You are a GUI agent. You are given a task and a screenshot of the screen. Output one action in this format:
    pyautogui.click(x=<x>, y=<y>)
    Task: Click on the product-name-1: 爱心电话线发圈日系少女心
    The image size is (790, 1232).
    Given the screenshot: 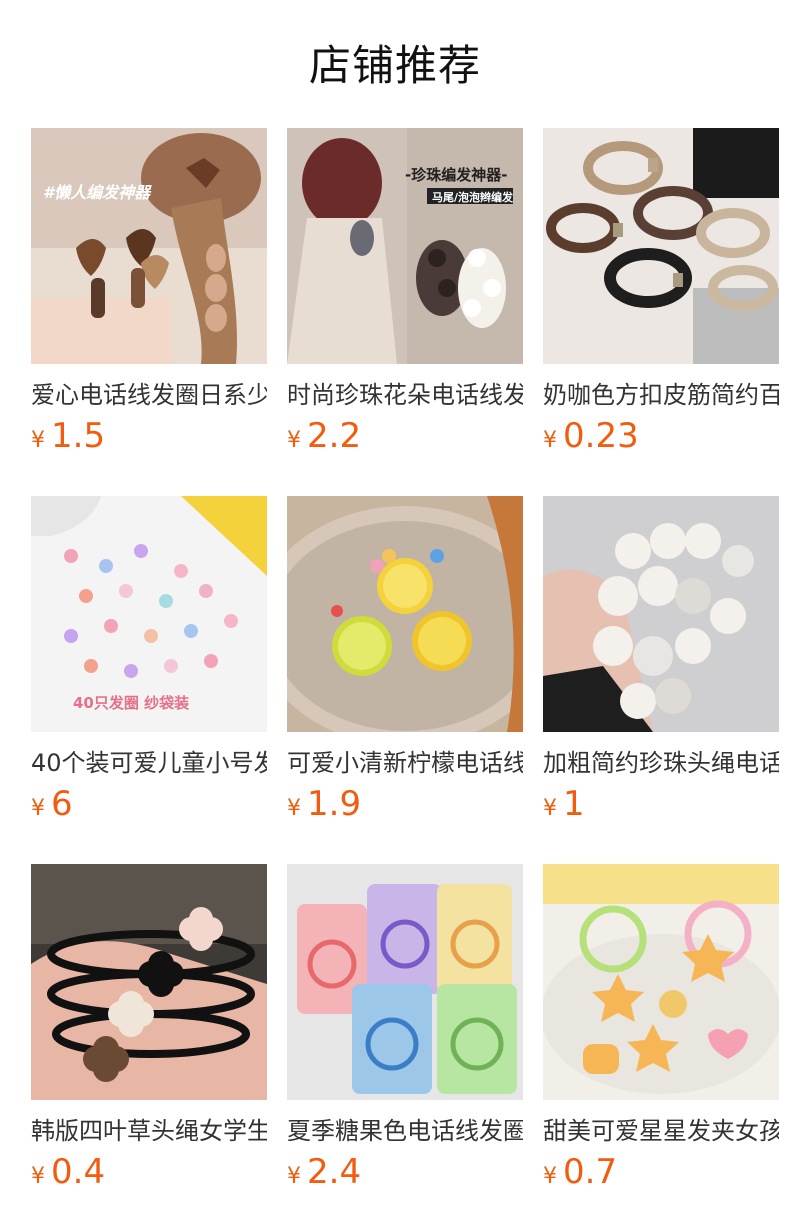 What is the action you would take?
    pyautogui.click(x=149, y=395)
    